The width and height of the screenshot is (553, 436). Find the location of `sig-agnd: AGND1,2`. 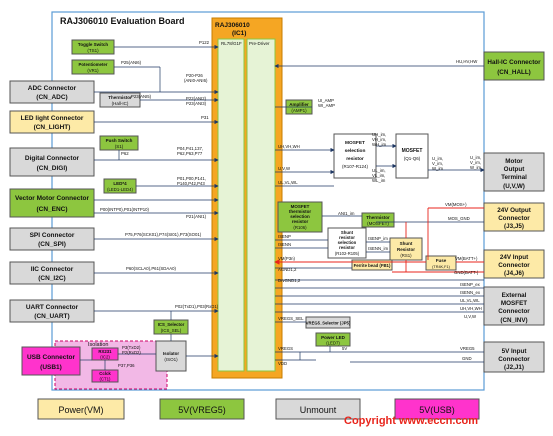

sig-agnd: AGND1,2 is located at coordinates (287, 269).